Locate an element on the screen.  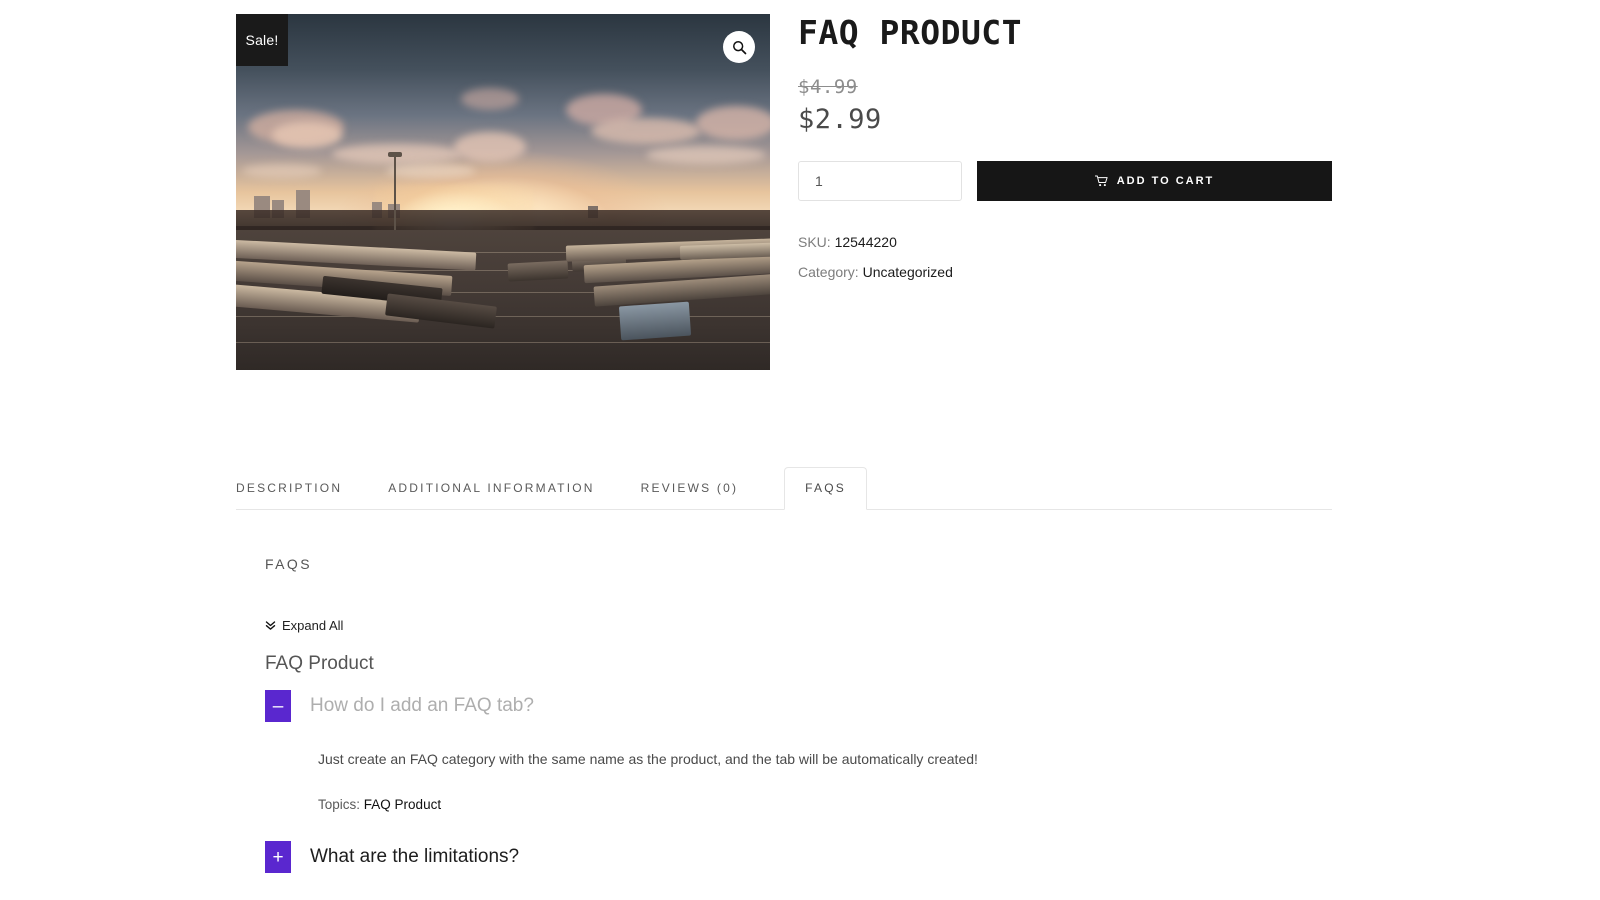
expand-all-button: Expand All is located at coordinates (304, 625).